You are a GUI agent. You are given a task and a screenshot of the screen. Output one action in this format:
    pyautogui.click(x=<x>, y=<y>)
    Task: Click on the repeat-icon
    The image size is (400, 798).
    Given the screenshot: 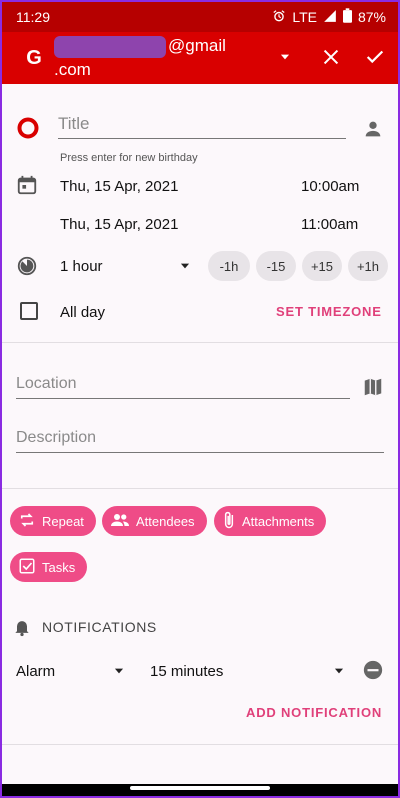 What is the action you would take?
    pyautogui.click(x=27, y=521)
    